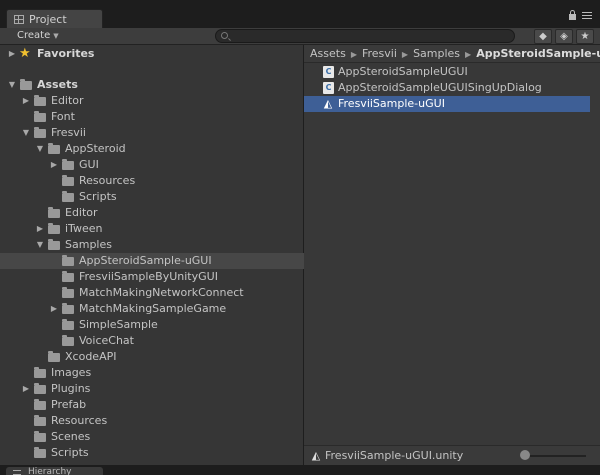 This screenshot has height=475, width=600. Describe the element at coordinates (525, 455) in the screenshot. I see `icon-size-slider-handle` at that location.